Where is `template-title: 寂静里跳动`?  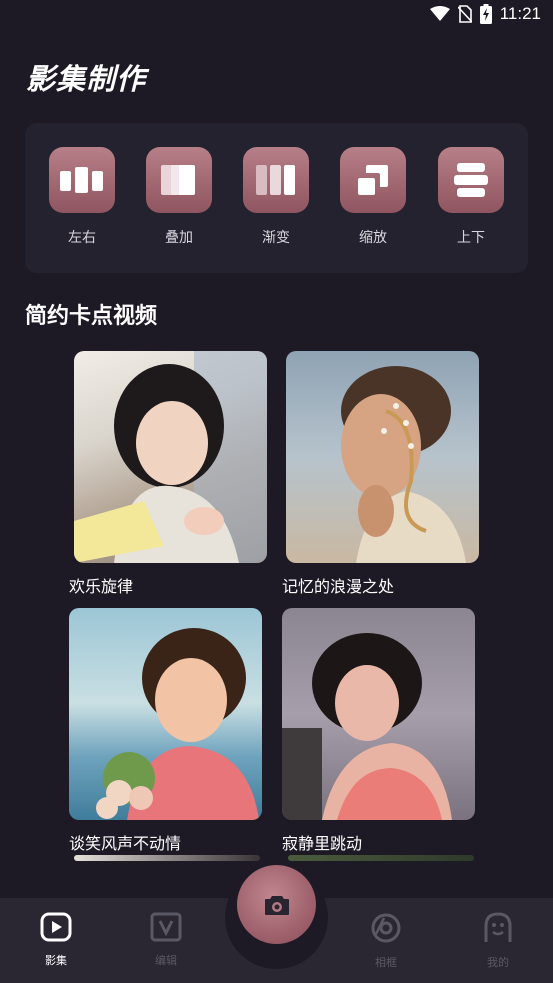 template-title: 寂静里跳动 is located at coordinates (322, 843).